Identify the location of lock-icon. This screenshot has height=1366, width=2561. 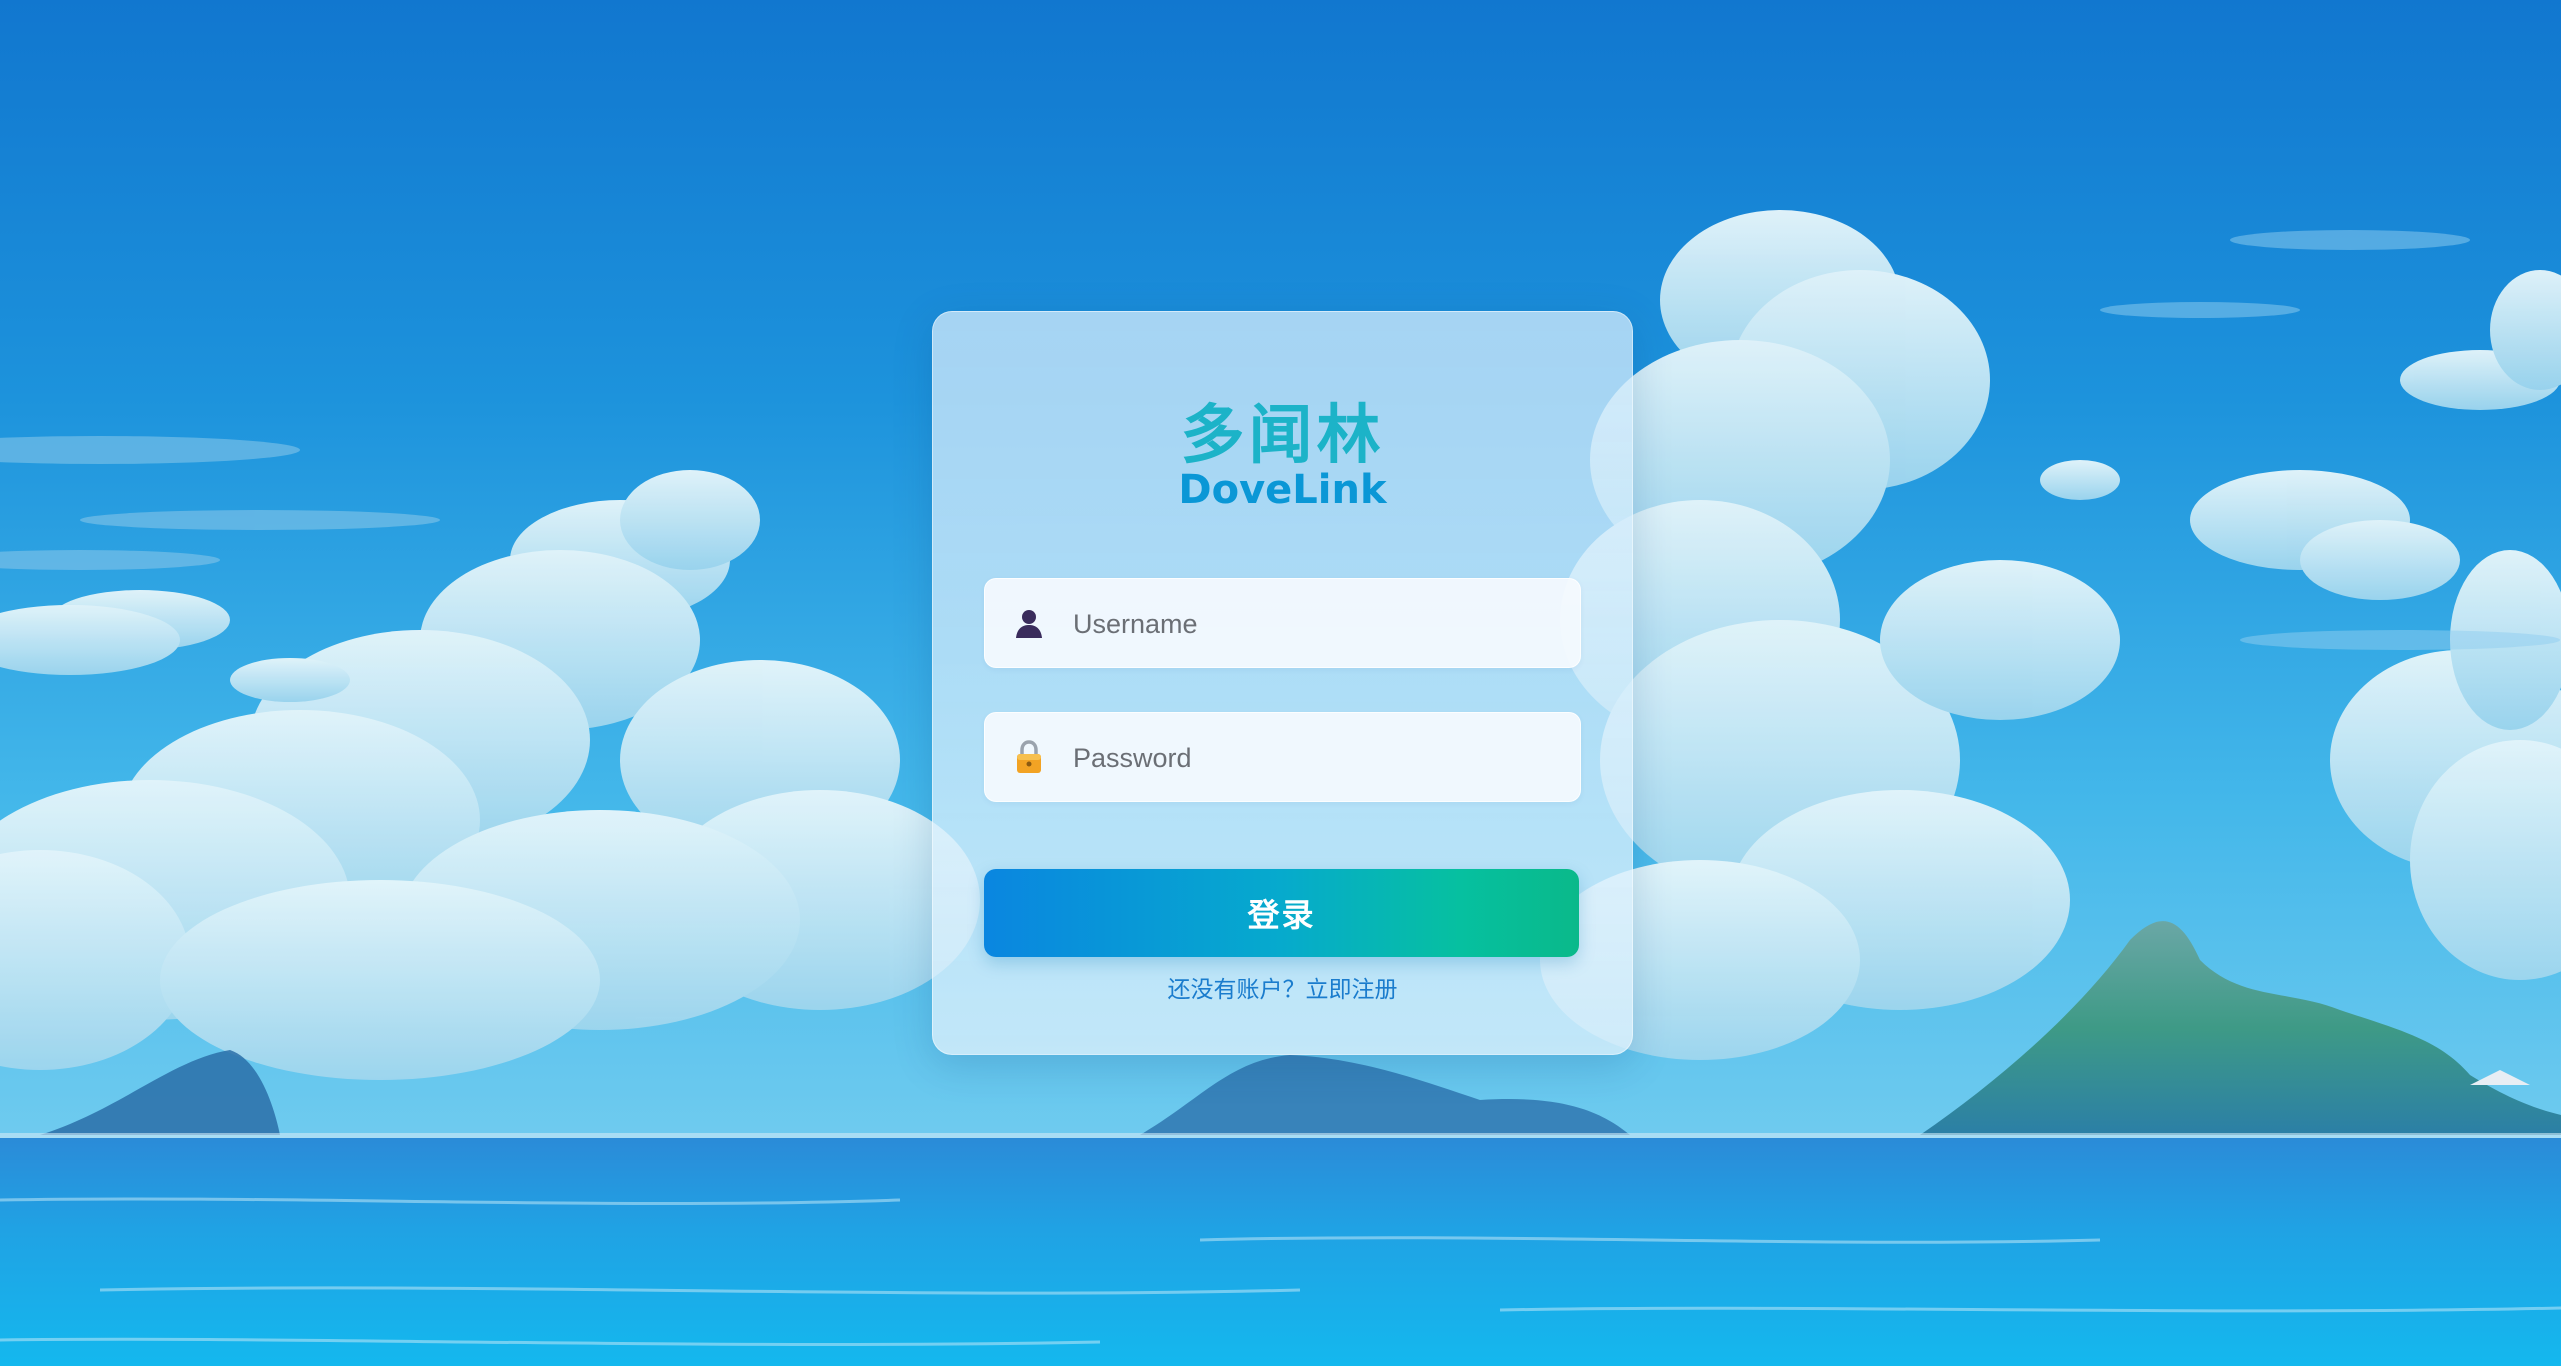
(1029, 756).